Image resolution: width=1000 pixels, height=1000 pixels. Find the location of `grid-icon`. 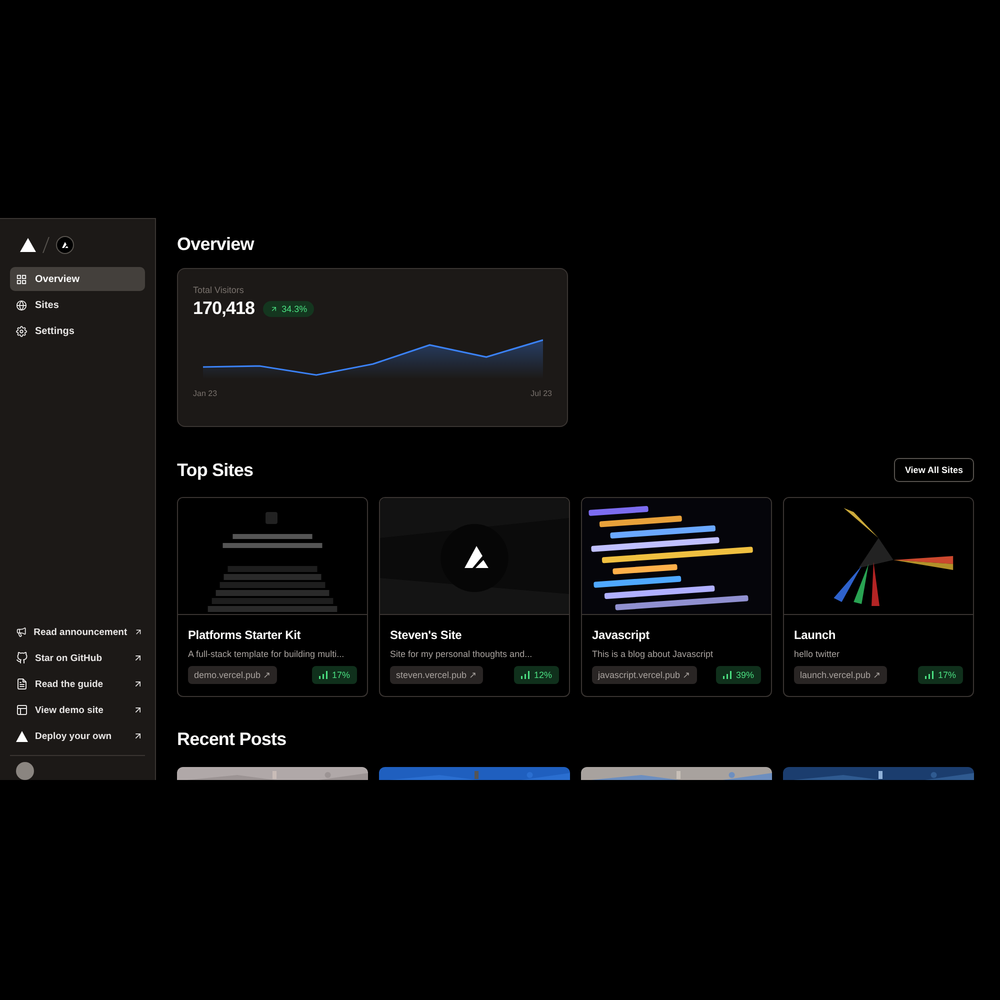

grid-icon is located at coordinates (21, 279).